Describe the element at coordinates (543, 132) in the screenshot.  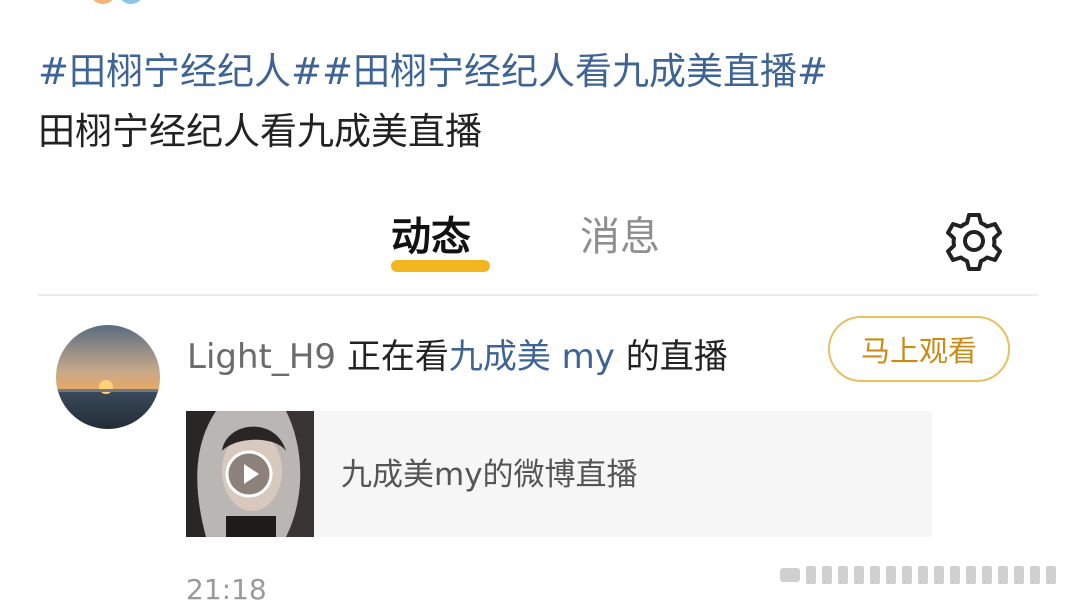
I see `post-line-2: 田栩宁经纪人看九成美直播` at that location.